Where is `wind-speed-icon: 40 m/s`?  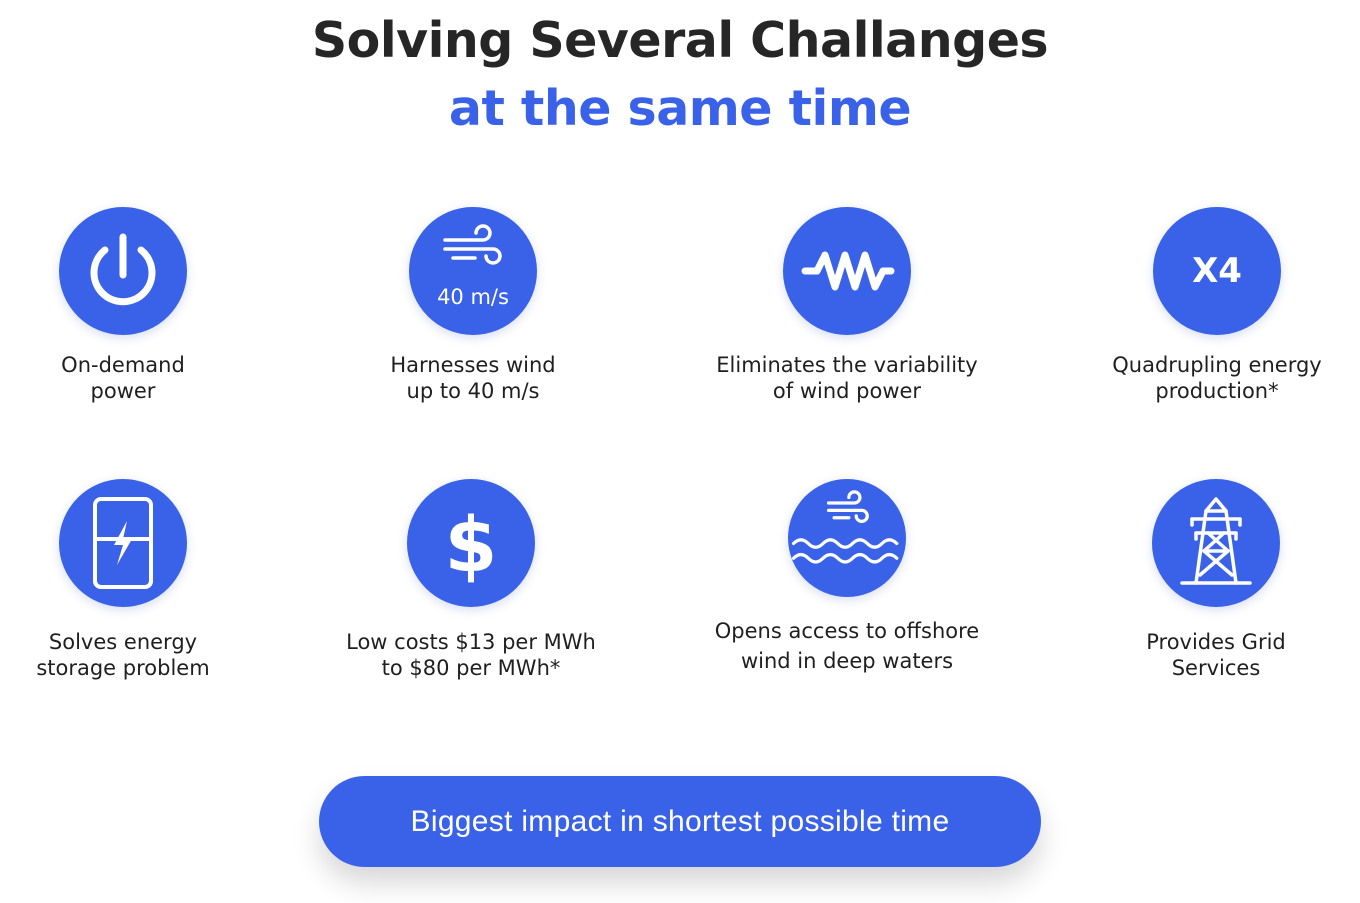
wind-speed-icon: 40 m/s is located at coordinates (473, 271).